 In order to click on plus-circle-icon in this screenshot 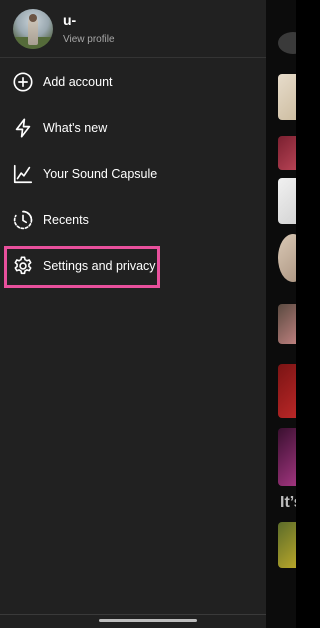, I will do `click(23, 82)`.